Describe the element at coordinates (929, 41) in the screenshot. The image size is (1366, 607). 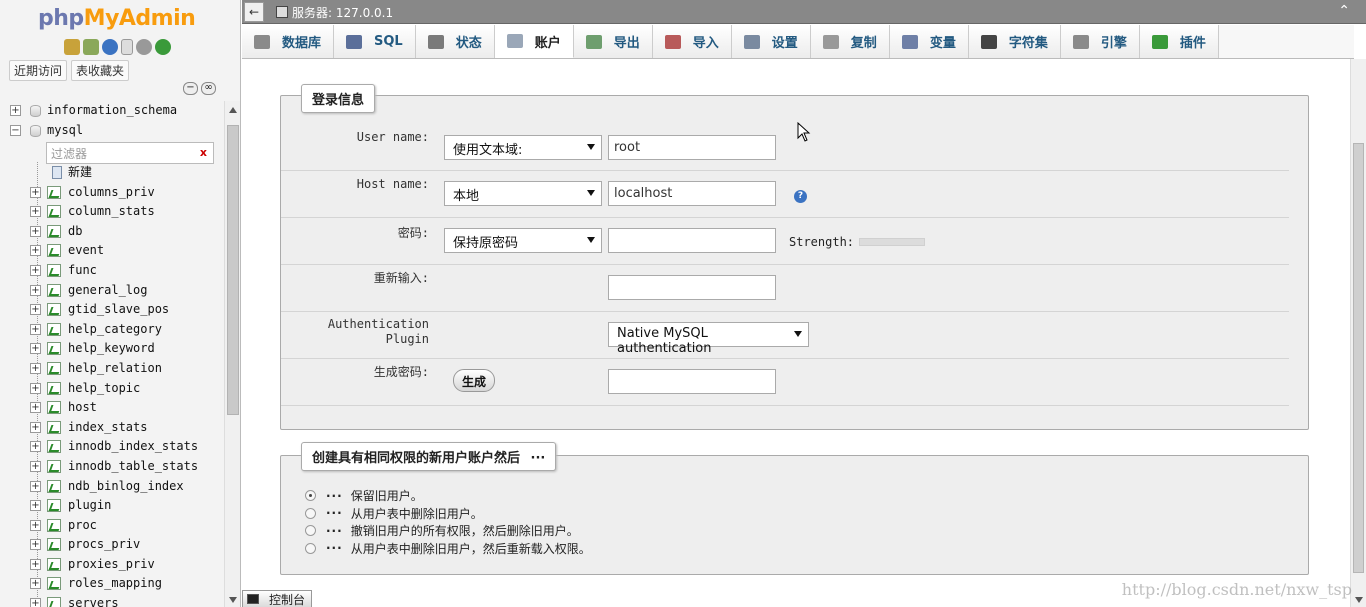
I see `tab-variables: 变量` at that location.